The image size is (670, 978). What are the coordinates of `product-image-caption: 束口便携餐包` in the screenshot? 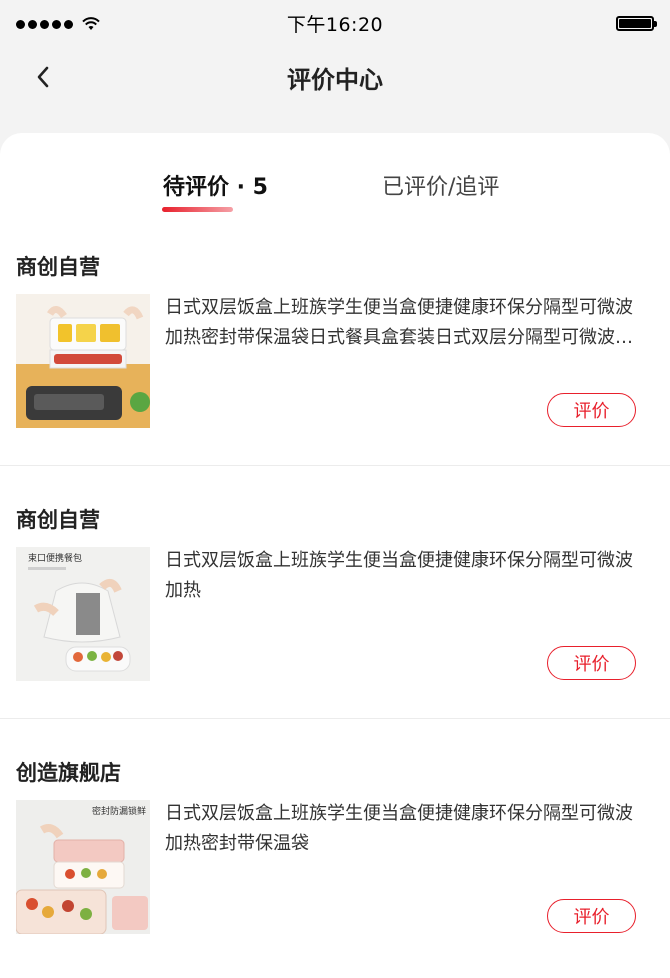 It's located at (55, 558).